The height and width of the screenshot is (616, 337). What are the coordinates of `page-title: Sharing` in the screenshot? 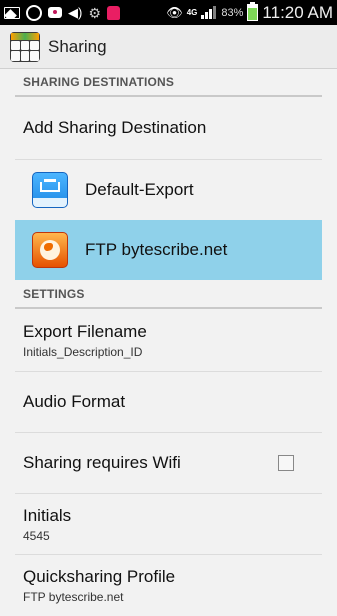 It's located at (77, 46).